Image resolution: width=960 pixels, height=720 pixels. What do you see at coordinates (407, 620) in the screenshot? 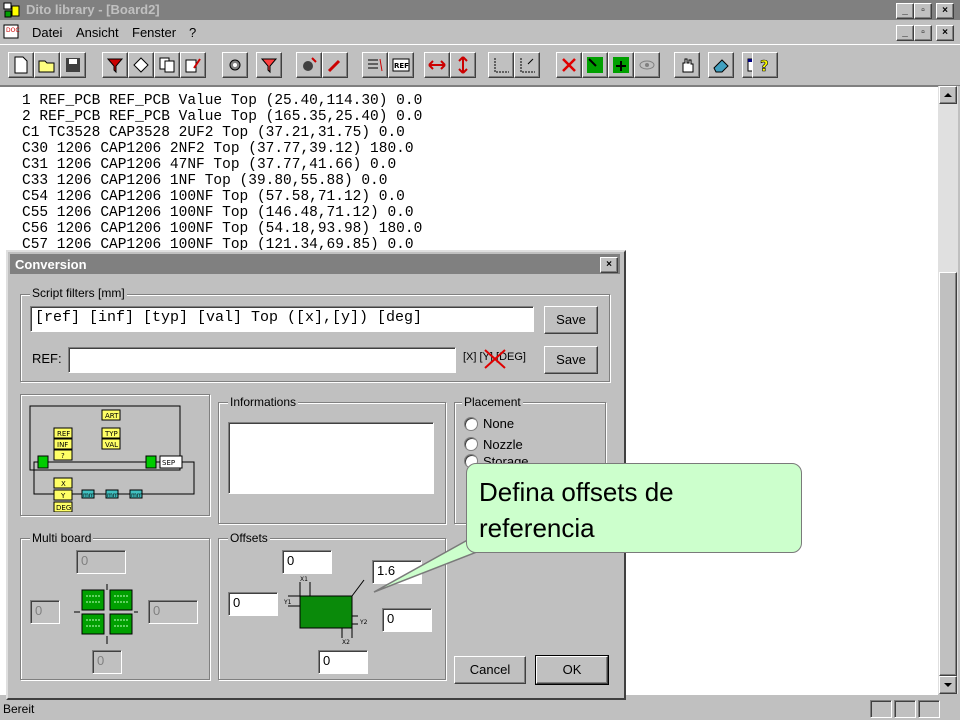
I see `offset-right-input: 0` at bounding box center [407, 620].